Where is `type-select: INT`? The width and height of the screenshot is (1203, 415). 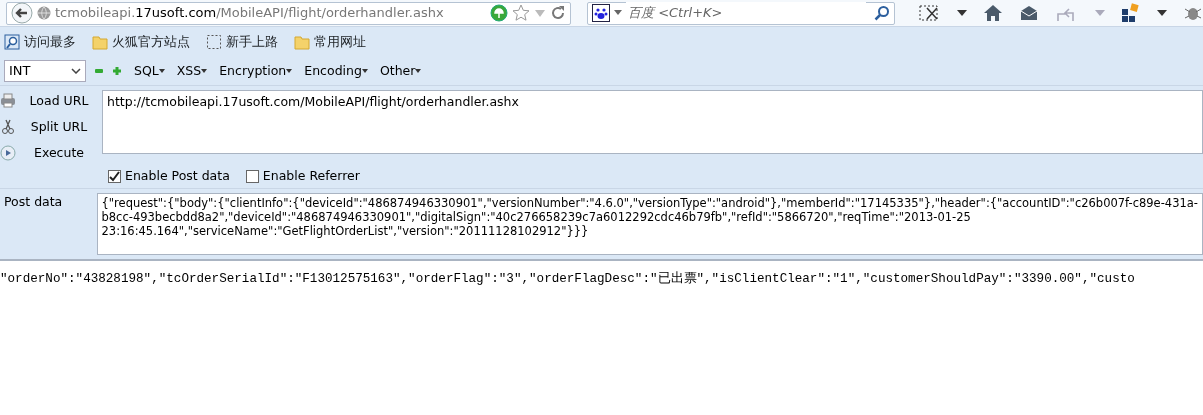
type-select: INT is located at coordinates (45, 71).